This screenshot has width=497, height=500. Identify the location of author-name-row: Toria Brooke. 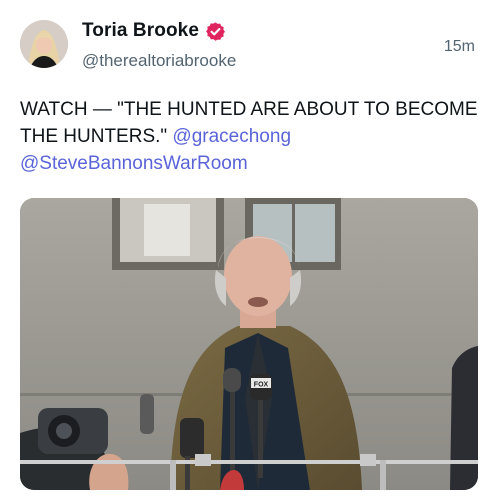
(154, 31).